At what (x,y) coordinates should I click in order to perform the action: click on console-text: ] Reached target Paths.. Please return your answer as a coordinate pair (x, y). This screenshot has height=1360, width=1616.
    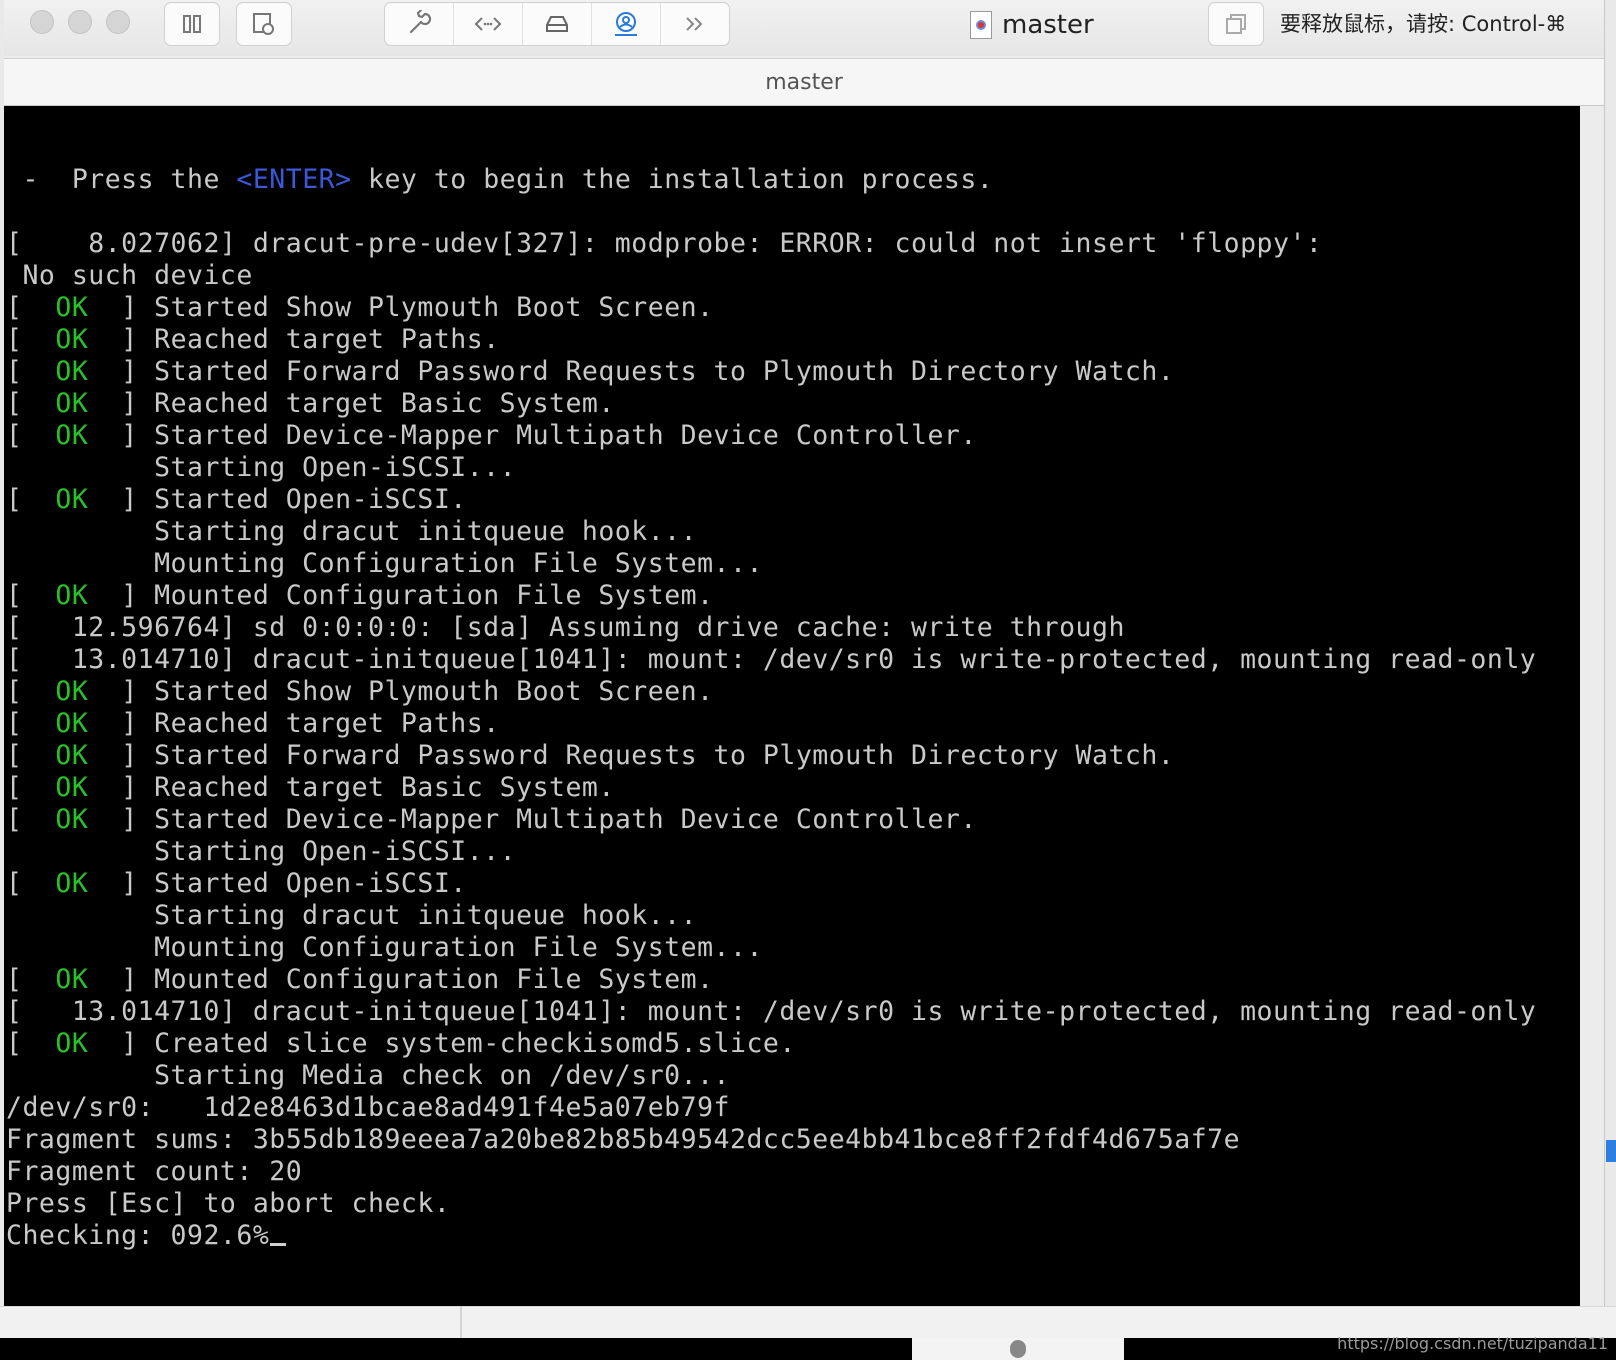
    Looking at the image, I should click on (294, 723).